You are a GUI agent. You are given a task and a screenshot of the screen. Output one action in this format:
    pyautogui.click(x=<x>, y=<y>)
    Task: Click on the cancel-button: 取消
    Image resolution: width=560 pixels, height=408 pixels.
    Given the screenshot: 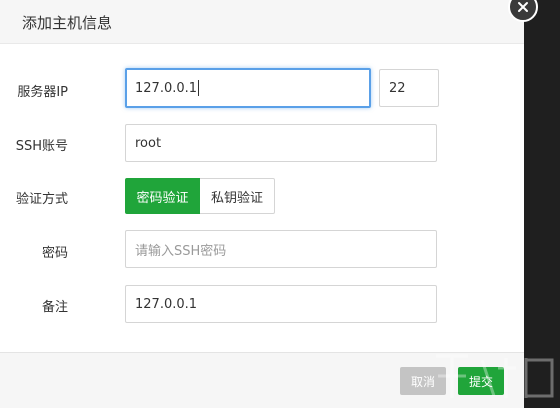 What is the action you would take?
    pyautogui.click(x=423, y=381)
    